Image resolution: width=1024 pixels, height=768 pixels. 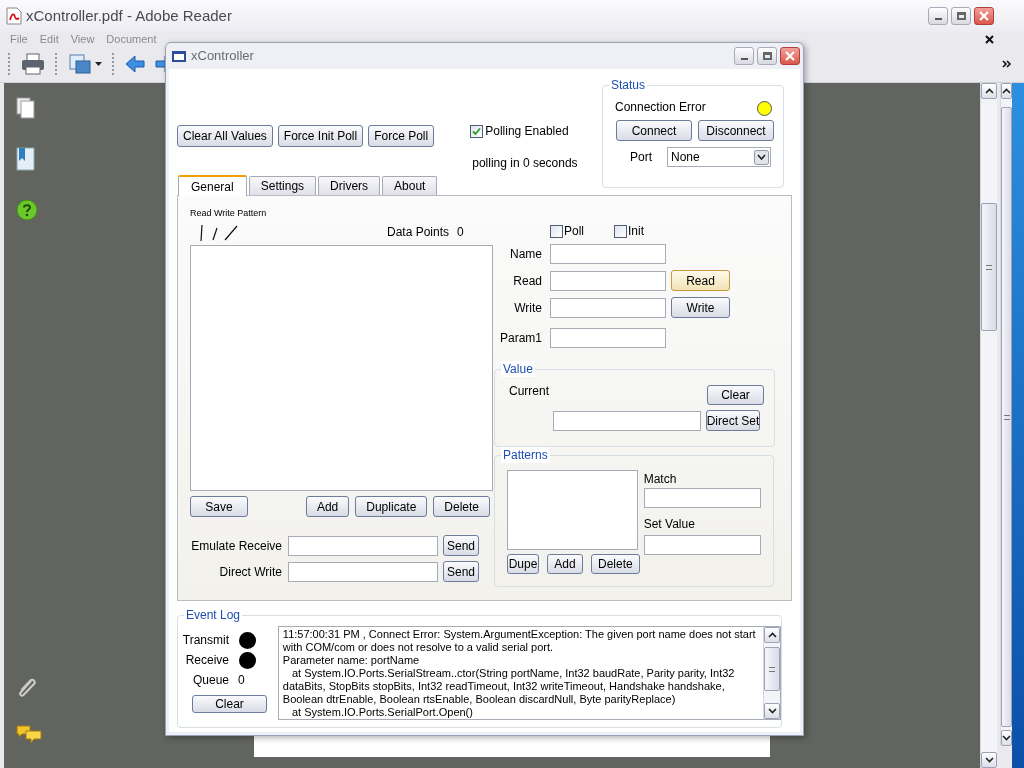 I want to click on log-scrollbar, so click(x=771, y=673).